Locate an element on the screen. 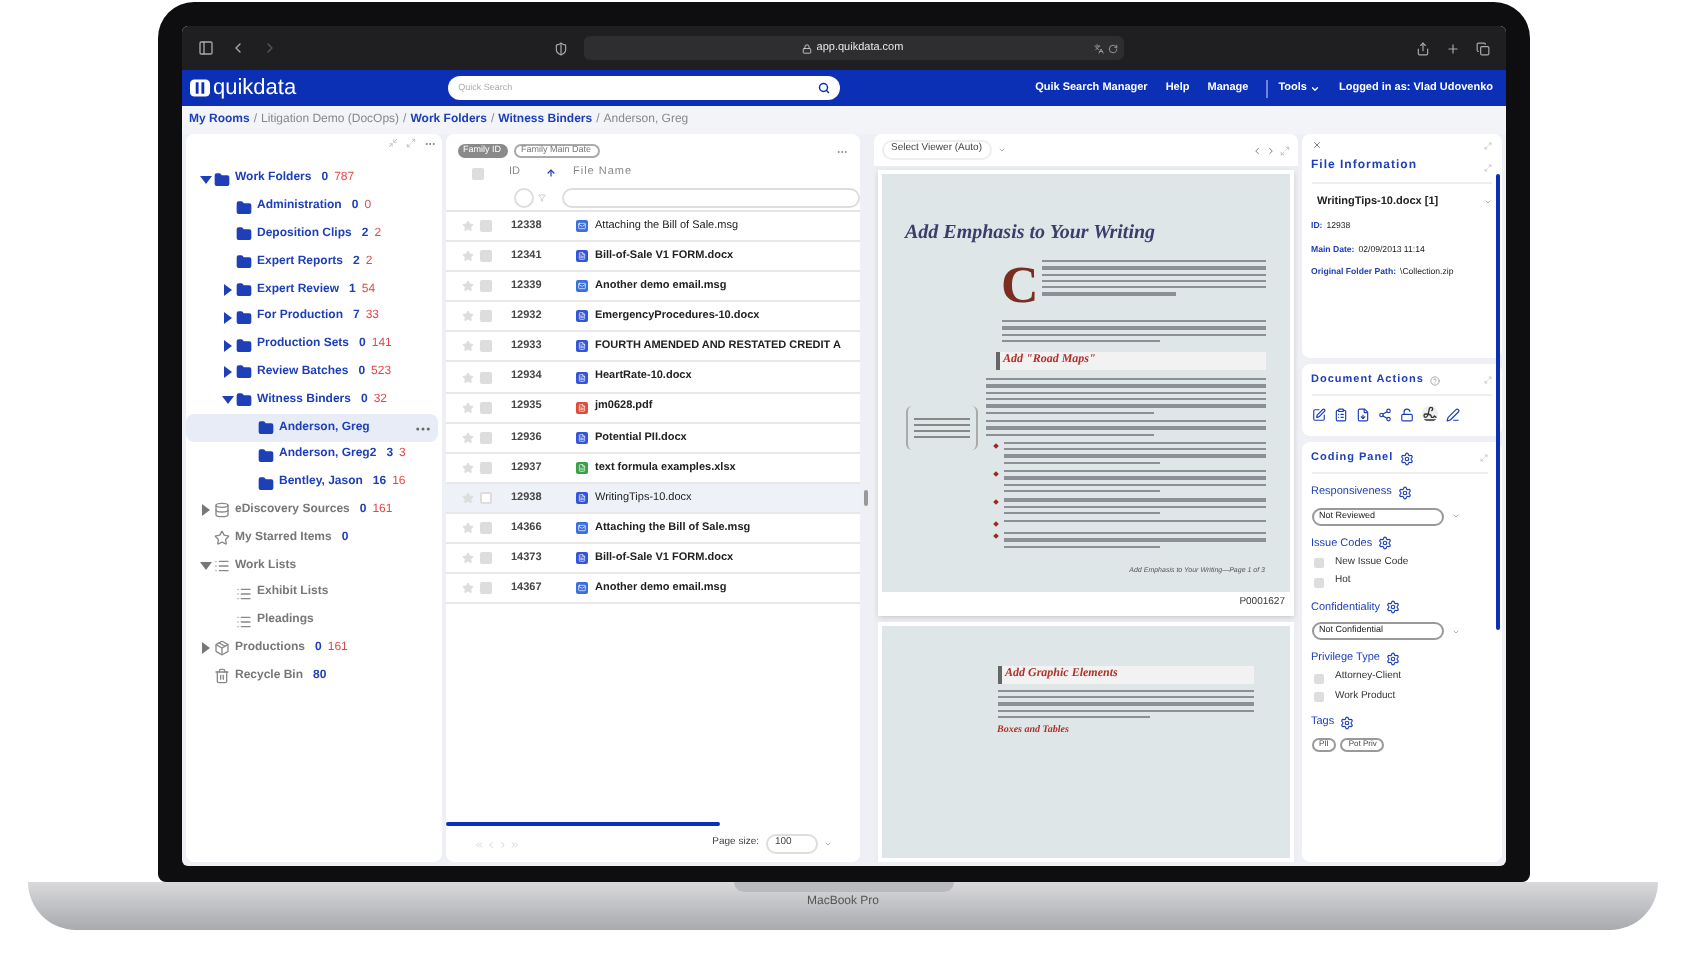  collapse-icon is located at coordinates (392, 143).